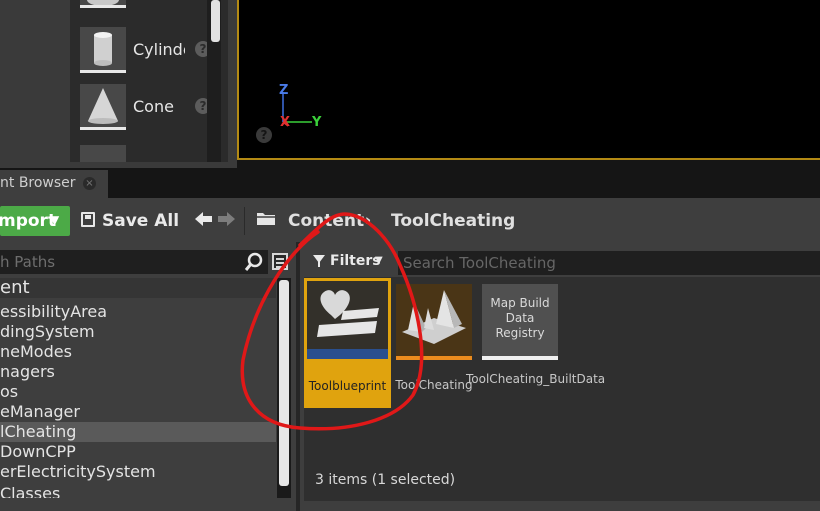 This screenshot has width=820, height=511. Describe the element at coordinates (138, 452) in the screenshot. I see `tree-item: DownCPP` at that location.